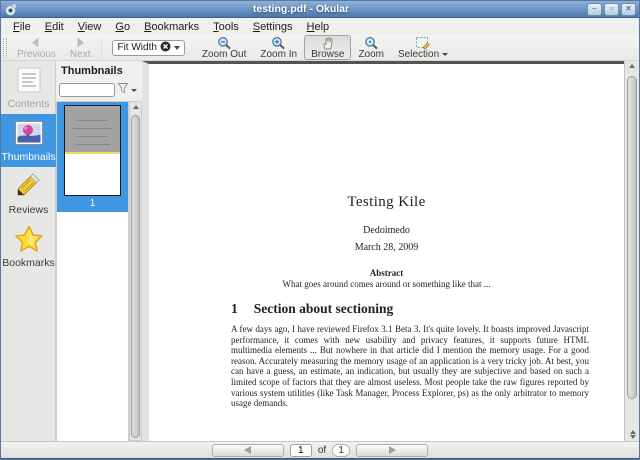 The width and height of the screenshot is (640, 460). Describe the element at coordinates (92, 130) in the screenshot. I see `thumbnail-viewport-shade` at that location.